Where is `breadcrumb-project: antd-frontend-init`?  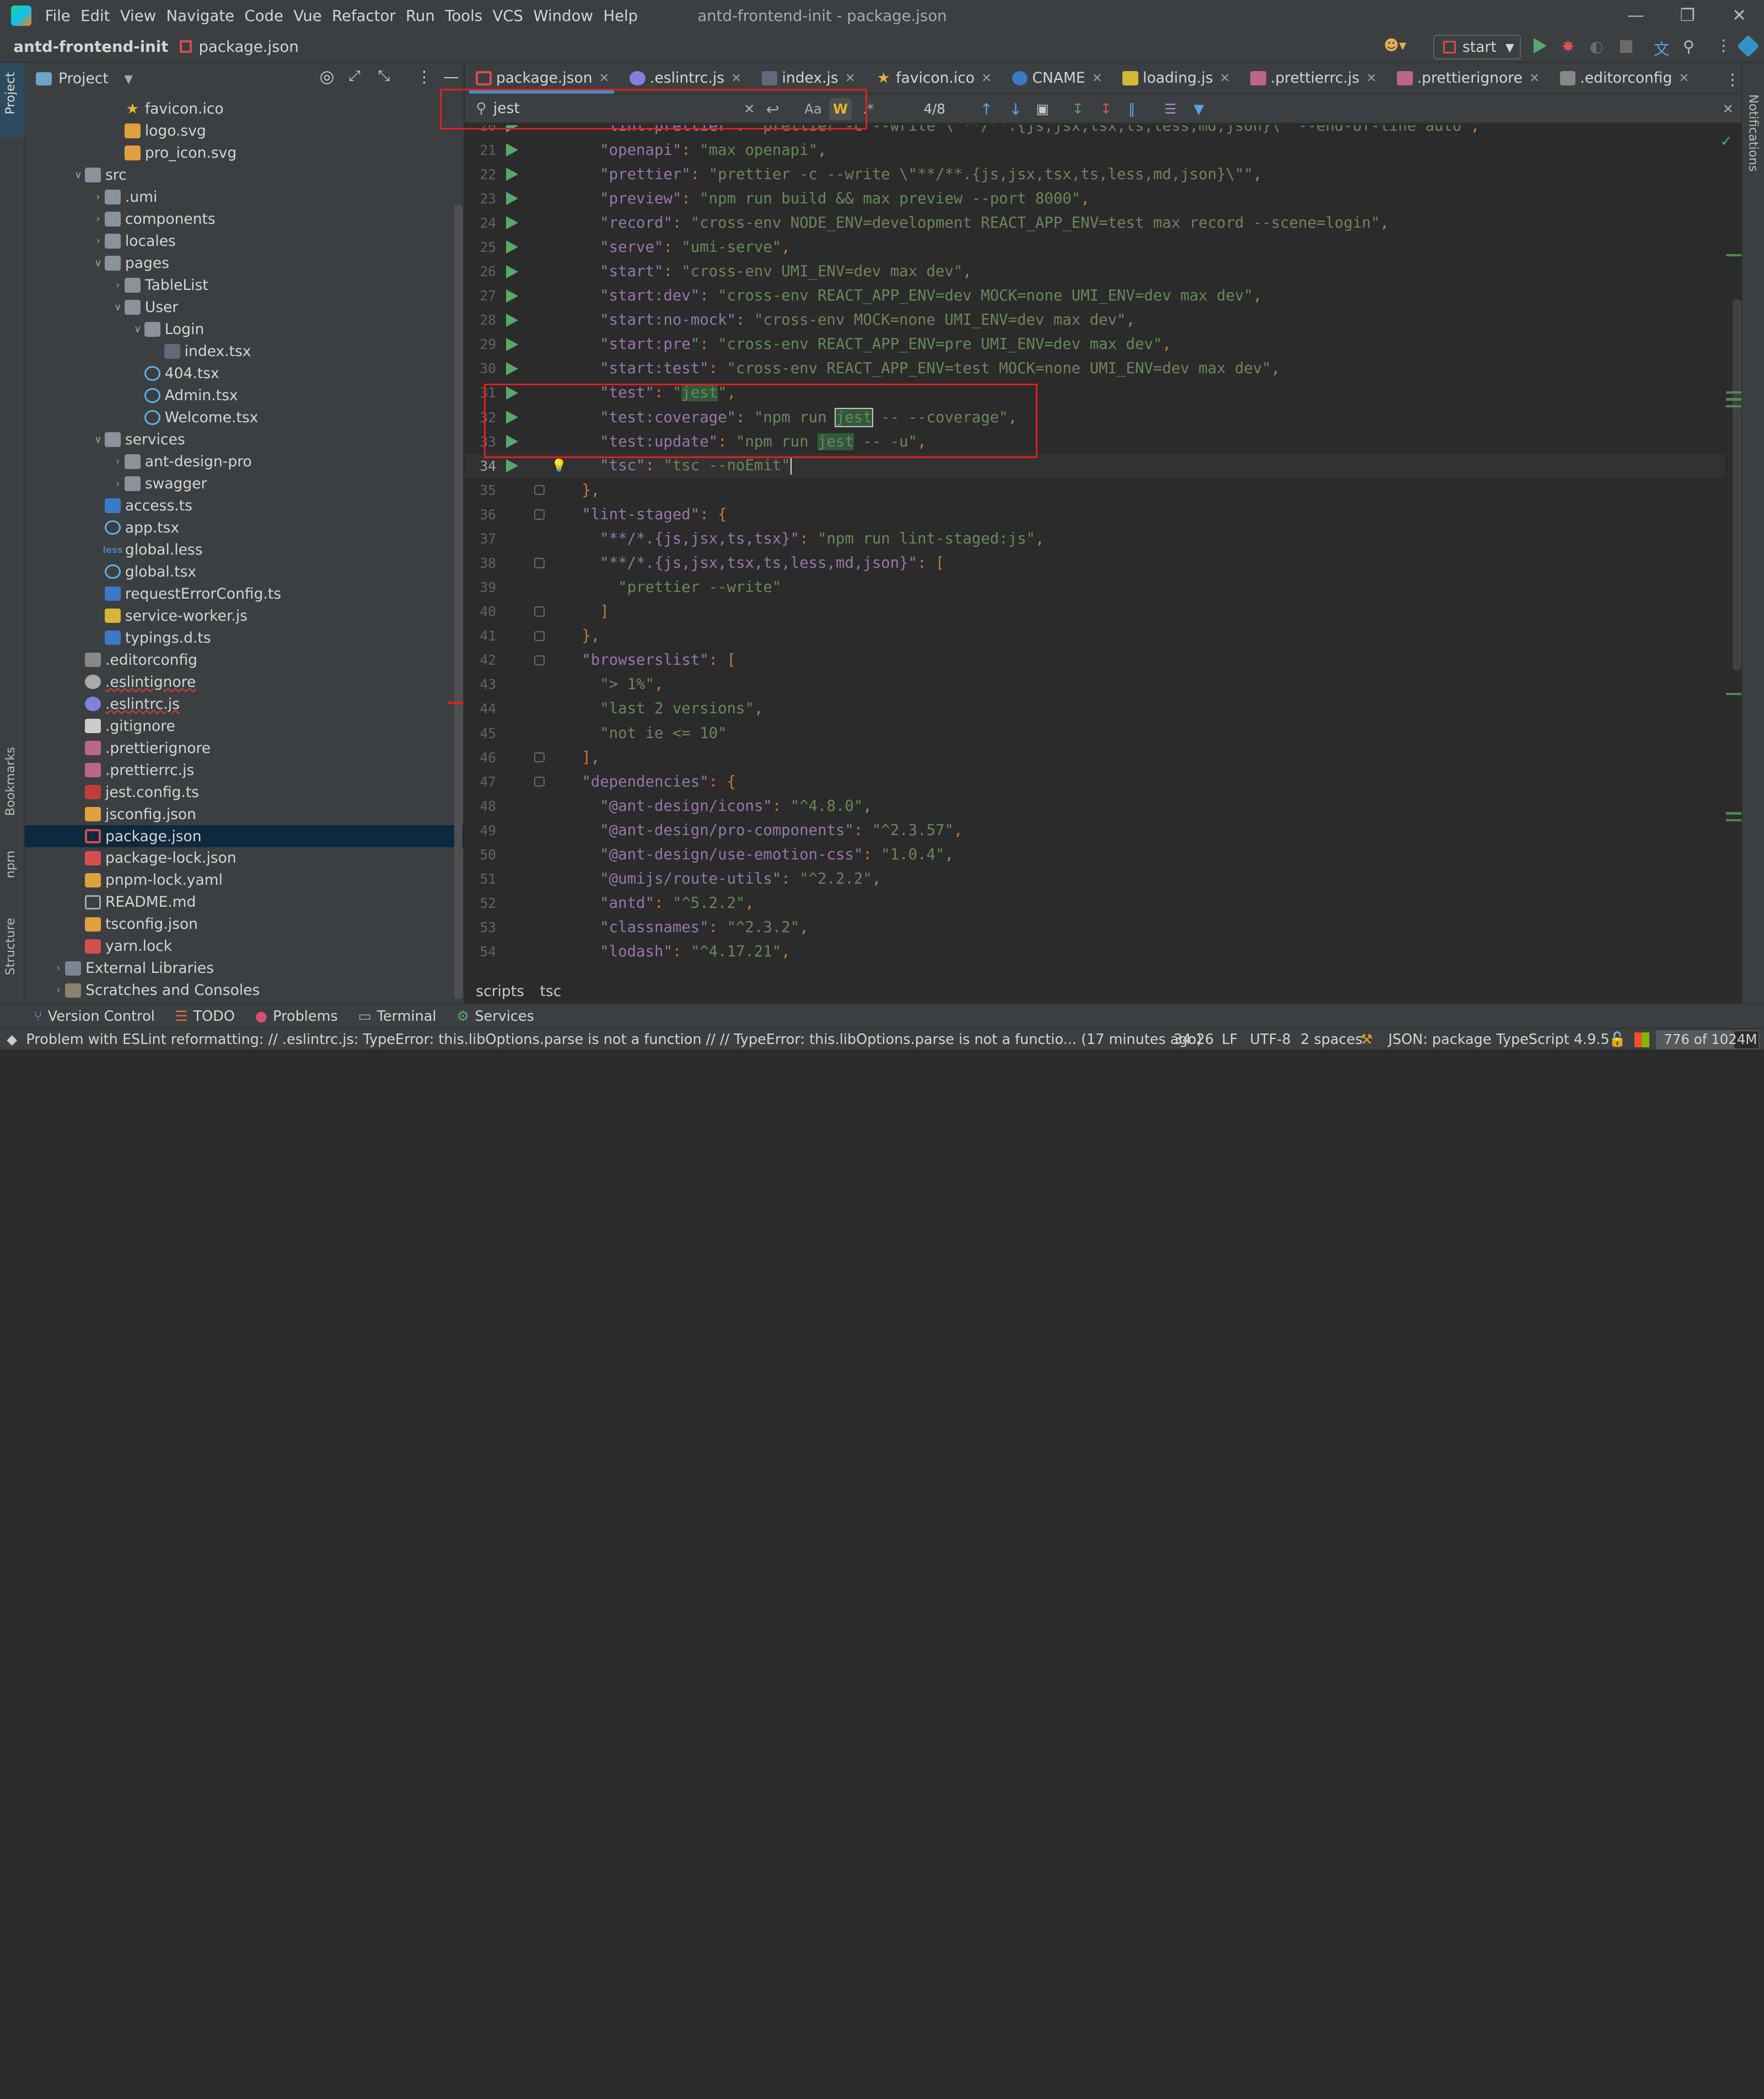 breadcrumb-project: antd-frontend-init is located at coordinates (91, 47).